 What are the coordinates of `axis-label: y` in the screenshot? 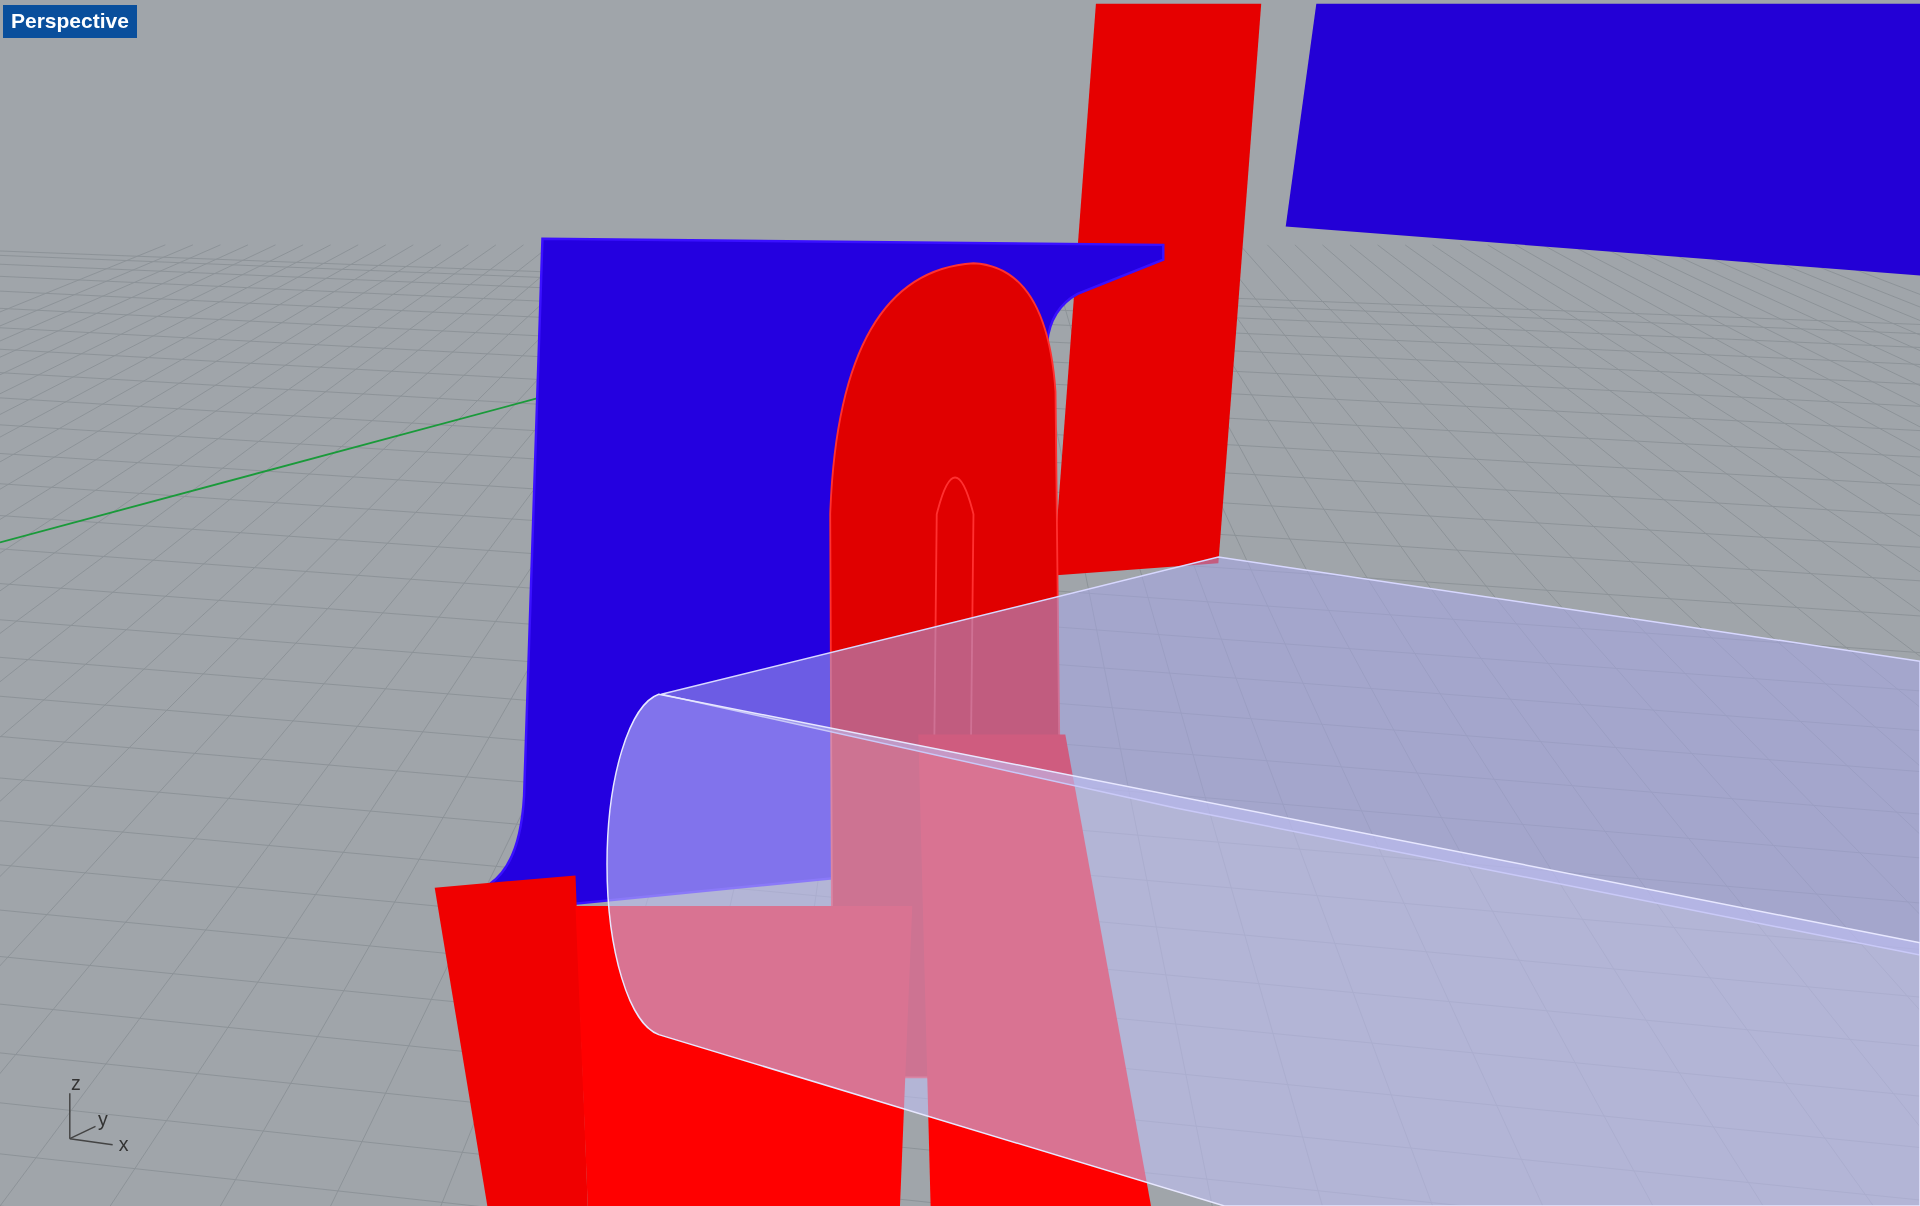 It's located at (102, 1119).